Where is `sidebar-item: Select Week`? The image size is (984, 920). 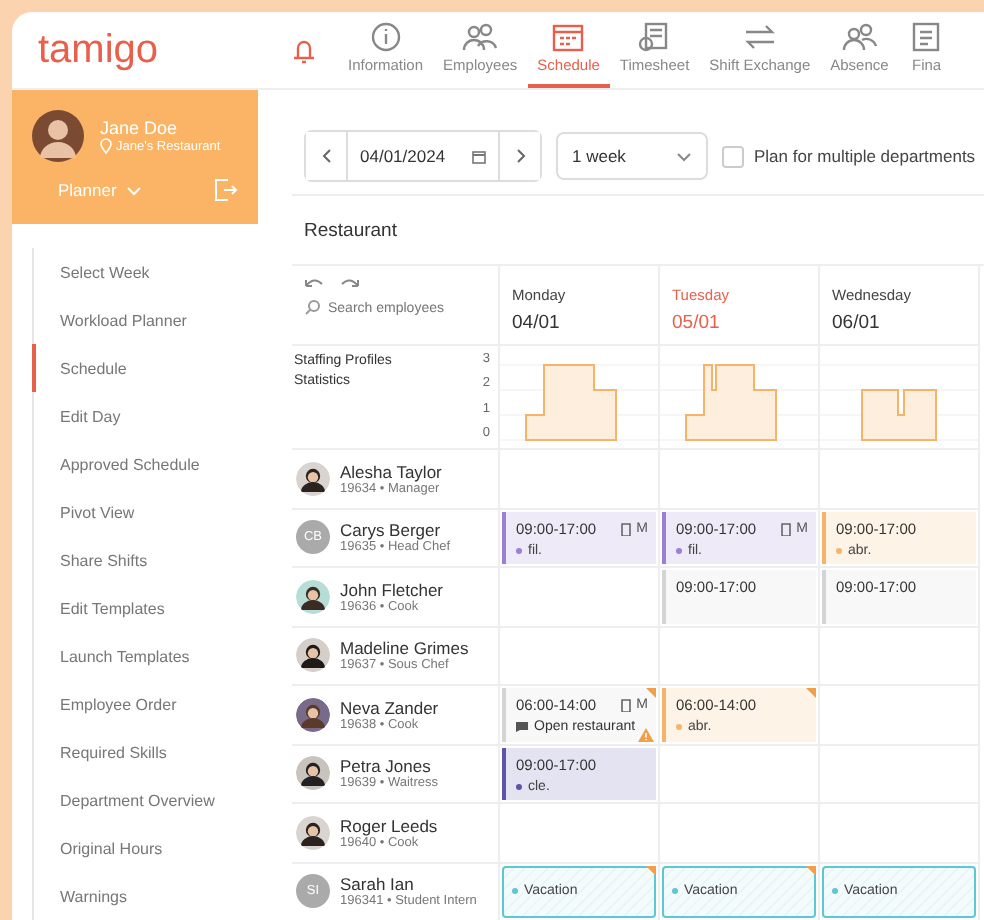 sidebar-item: Select Week is located at coordinates (145, 272).